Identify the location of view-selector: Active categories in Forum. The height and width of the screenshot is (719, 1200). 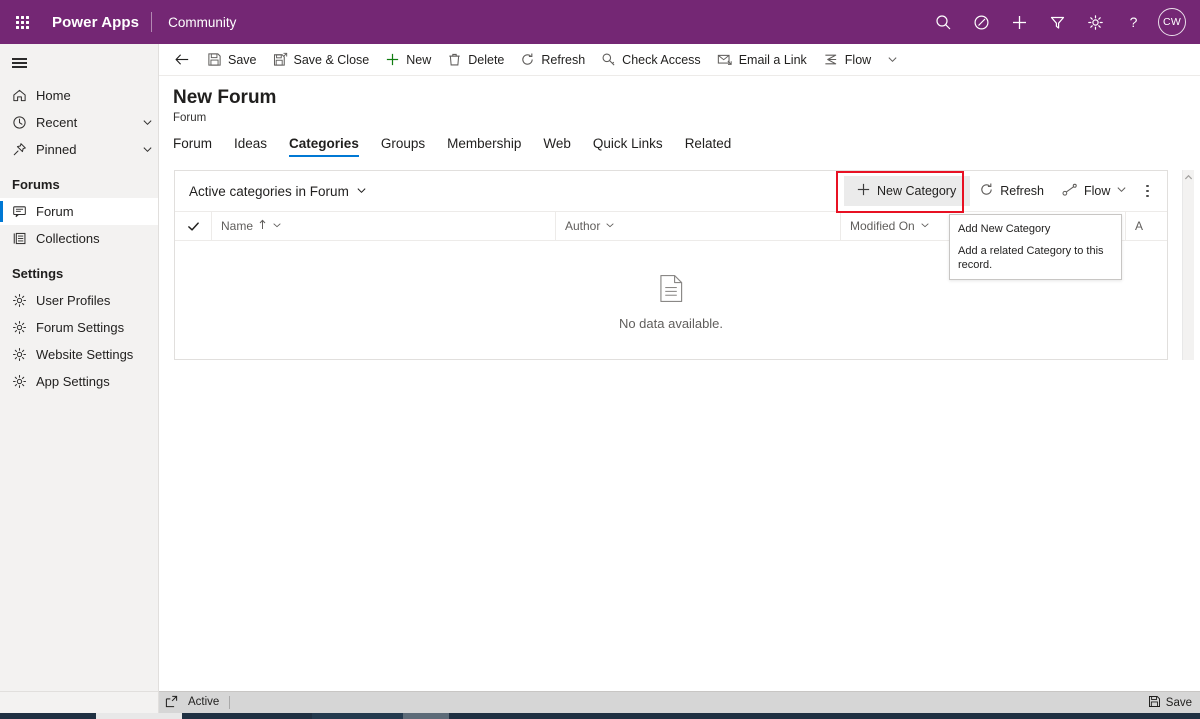
(278, 191).